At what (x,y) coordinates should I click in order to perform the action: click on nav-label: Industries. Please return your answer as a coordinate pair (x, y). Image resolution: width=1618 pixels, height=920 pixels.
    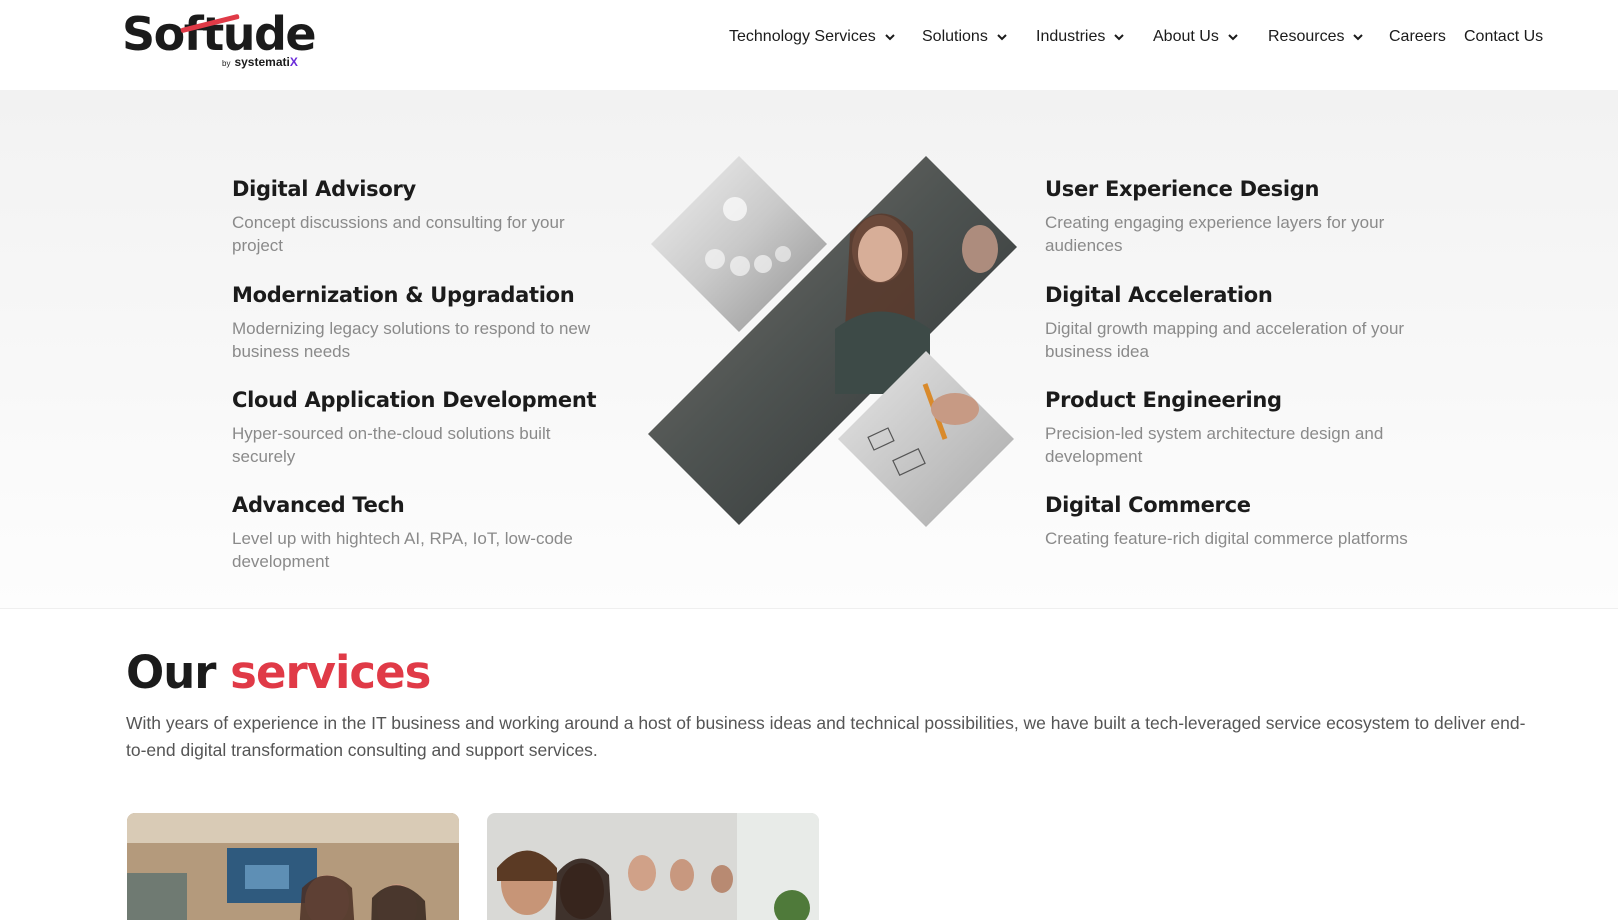
    Looking at the image, I should click on (1071, 36).